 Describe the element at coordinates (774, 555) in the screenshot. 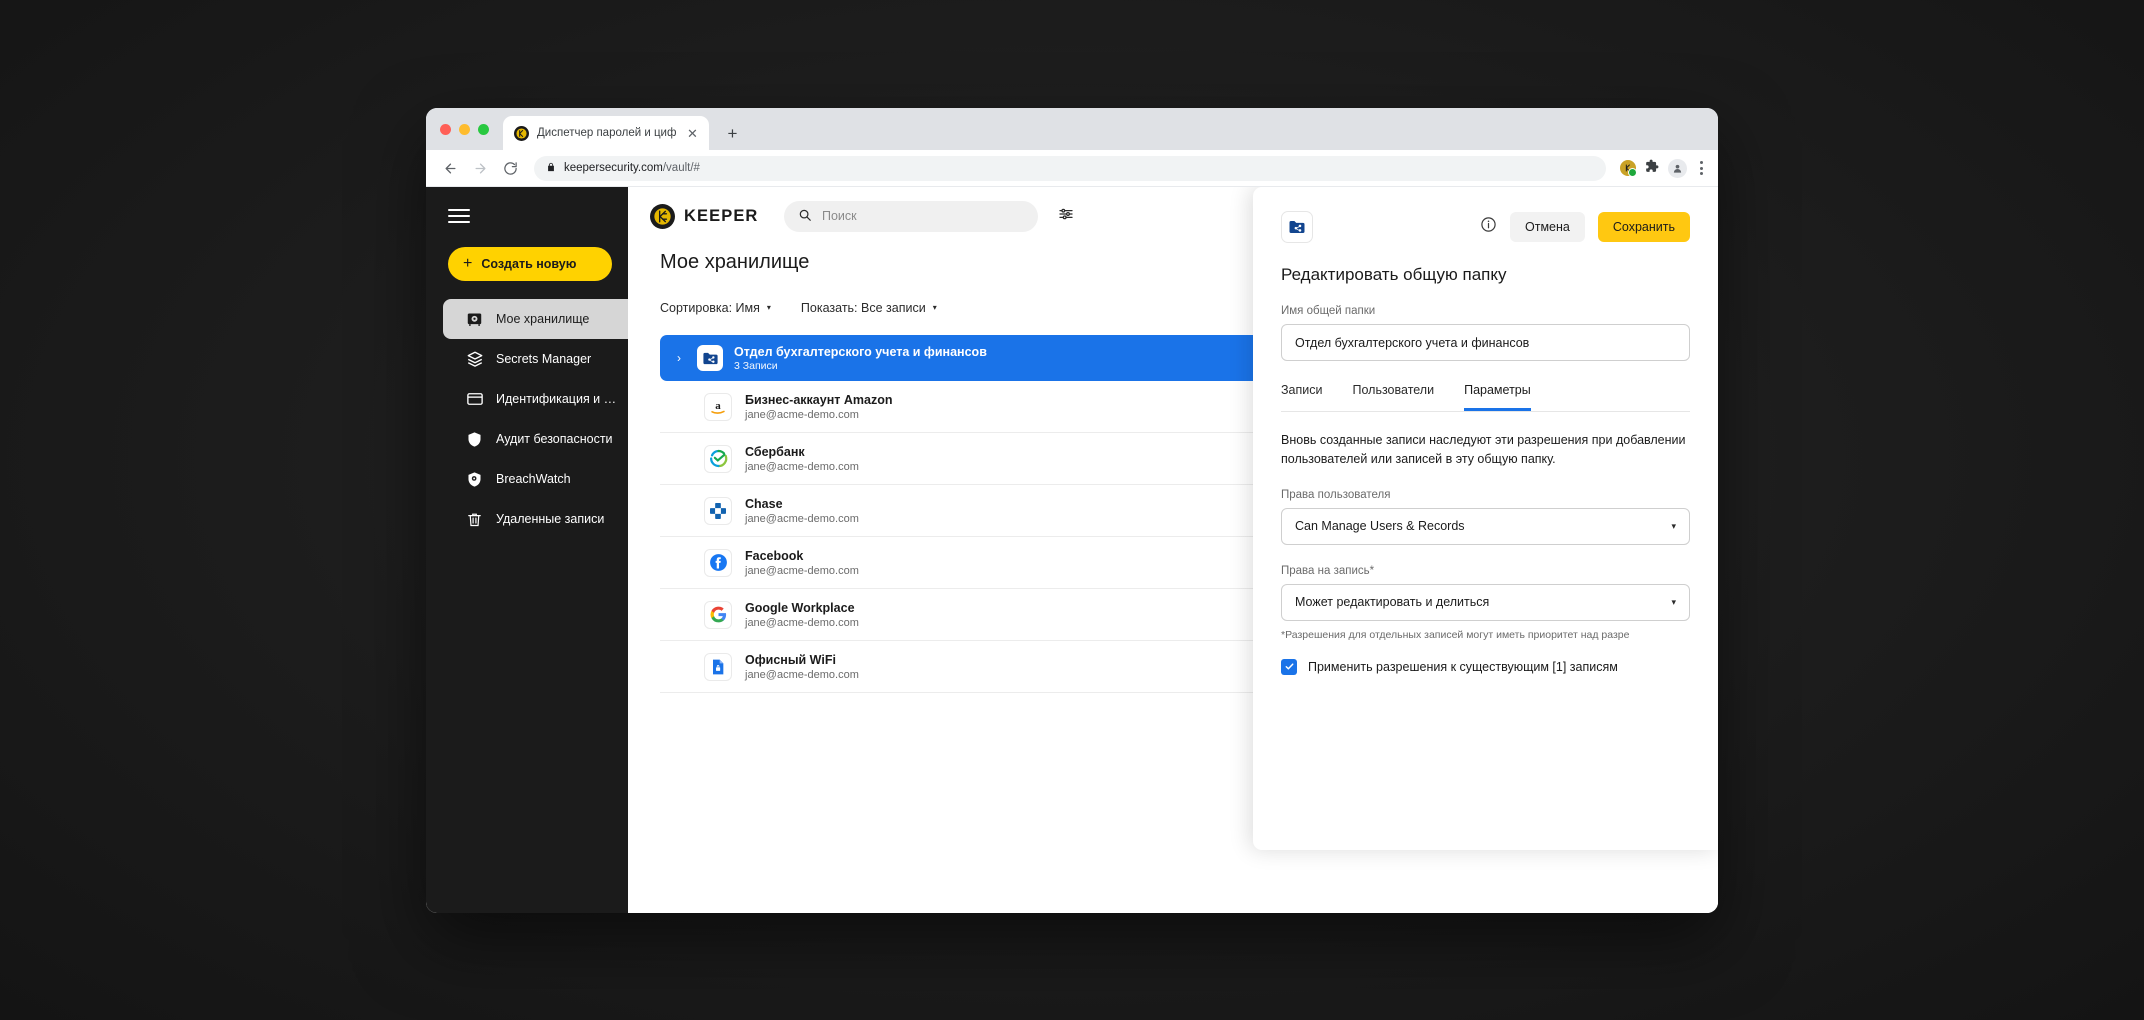

I see `record-title: Facebook` at that location.